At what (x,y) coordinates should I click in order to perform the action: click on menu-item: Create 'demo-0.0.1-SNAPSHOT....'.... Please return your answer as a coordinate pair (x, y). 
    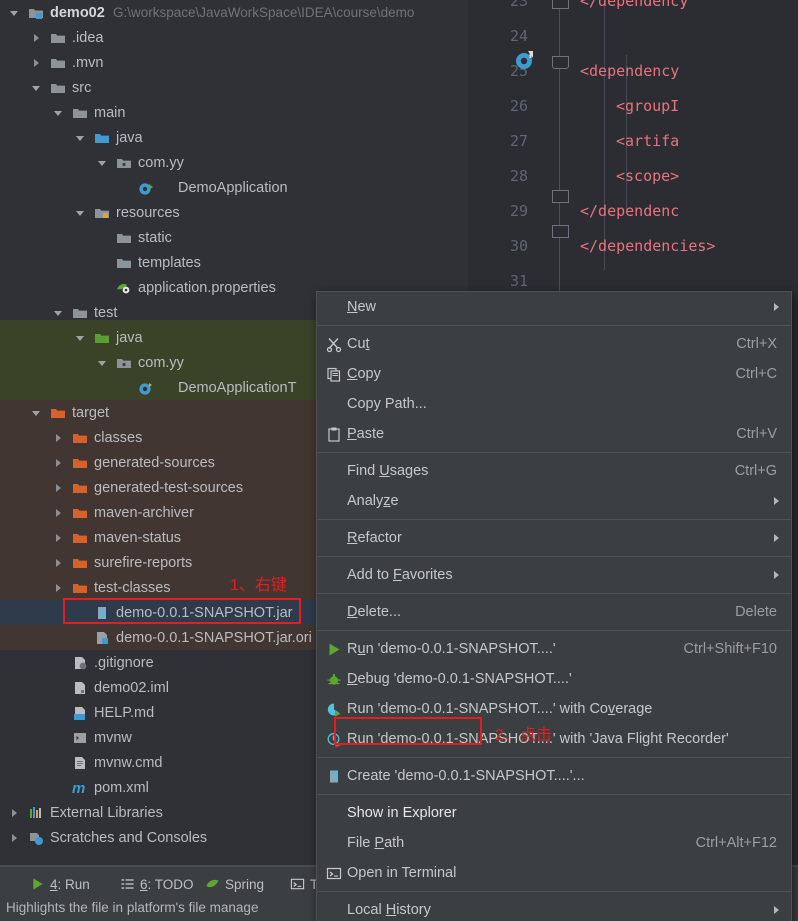
    Looking at the image, I should click on (554, 776).